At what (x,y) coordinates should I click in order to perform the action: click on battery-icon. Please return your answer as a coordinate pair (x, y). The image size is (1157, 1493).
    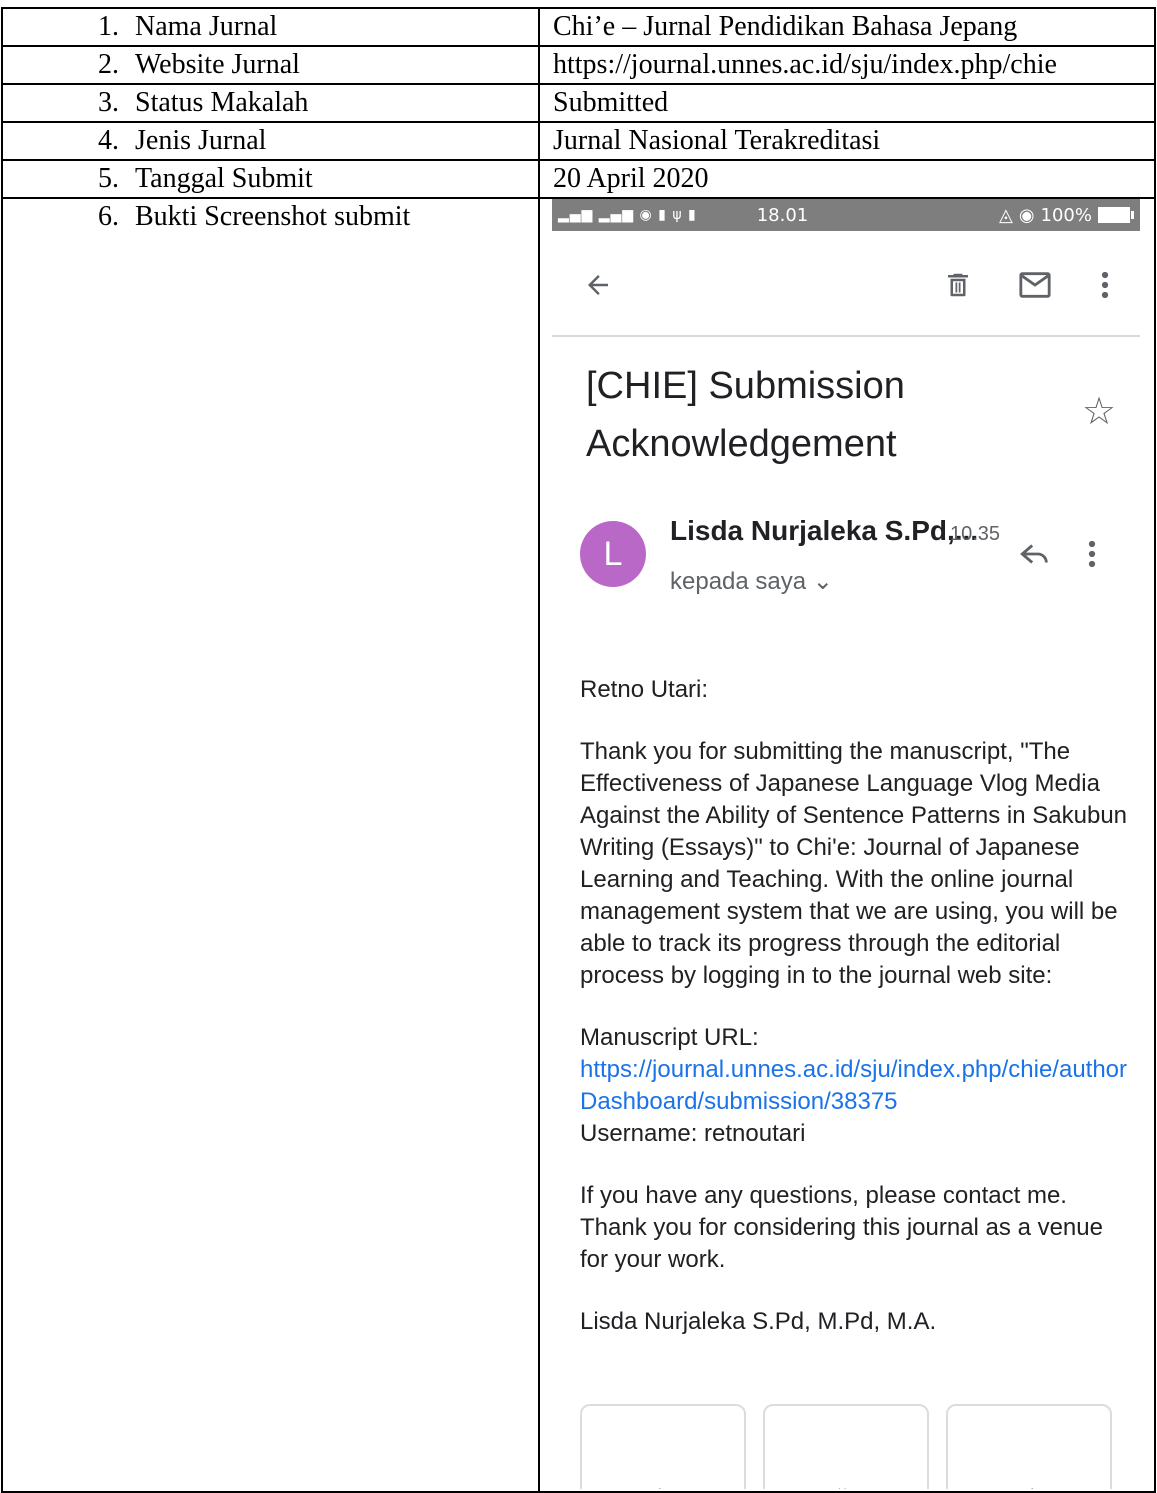
    Looking at the image, I should click on (1116, 215).